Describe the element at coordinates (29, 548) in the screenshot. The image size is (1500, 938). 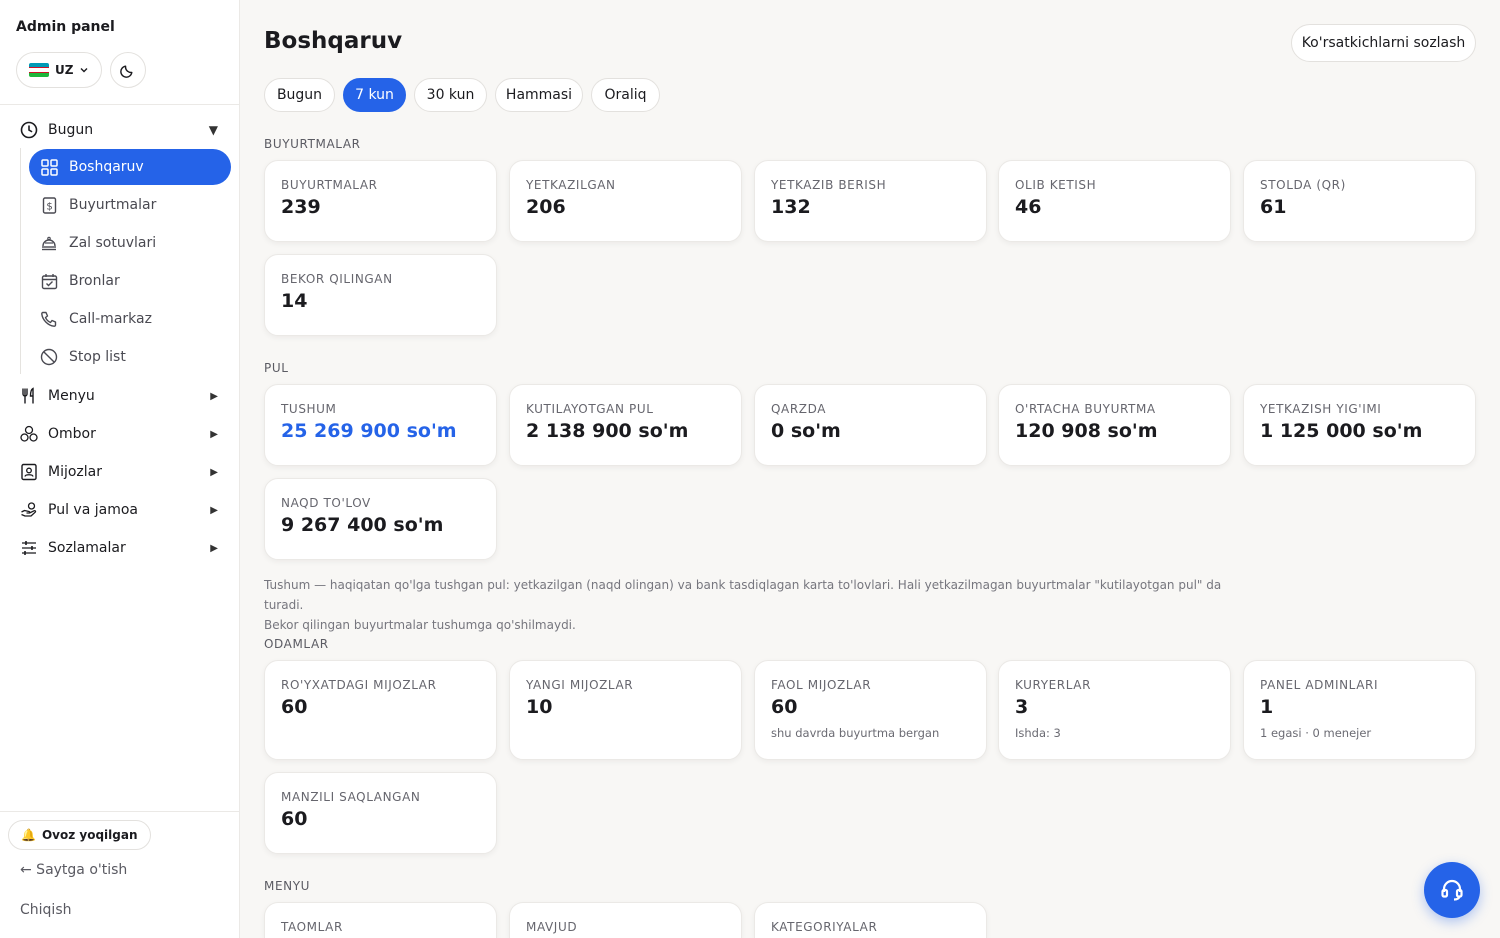
I see `sliders-icon` at that location.